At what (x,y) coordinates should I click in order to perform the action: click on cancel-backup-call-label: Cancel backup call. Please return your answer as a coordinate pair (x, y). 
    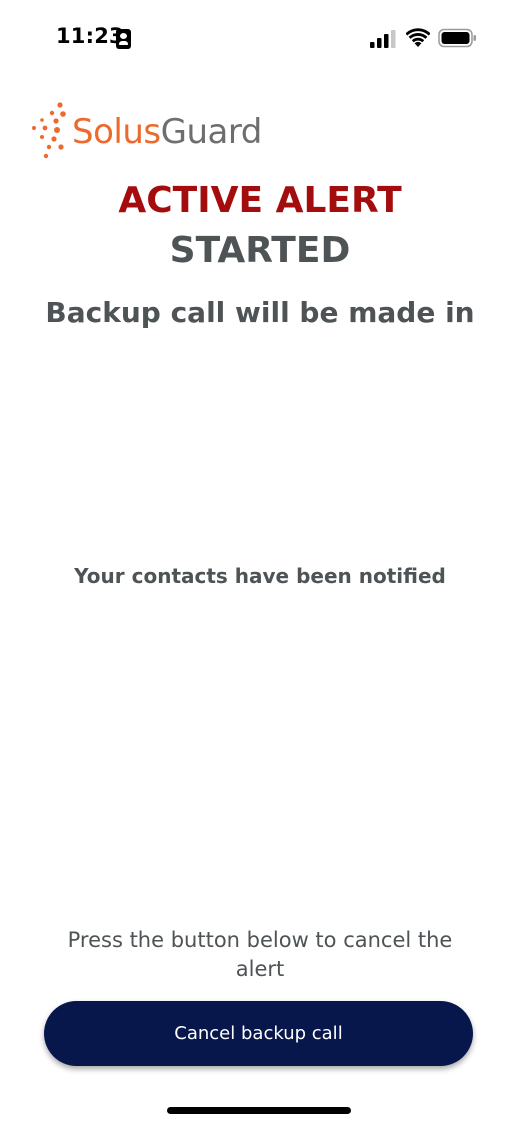
    Looking at the image, I should click on (258, 1033).